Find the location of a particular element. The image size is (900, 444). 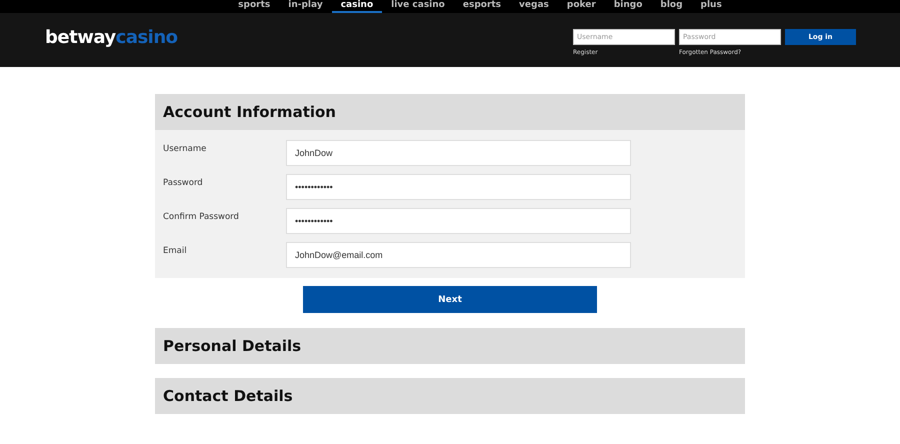

nav-tab: in-play is located at coordinates (305, 6).